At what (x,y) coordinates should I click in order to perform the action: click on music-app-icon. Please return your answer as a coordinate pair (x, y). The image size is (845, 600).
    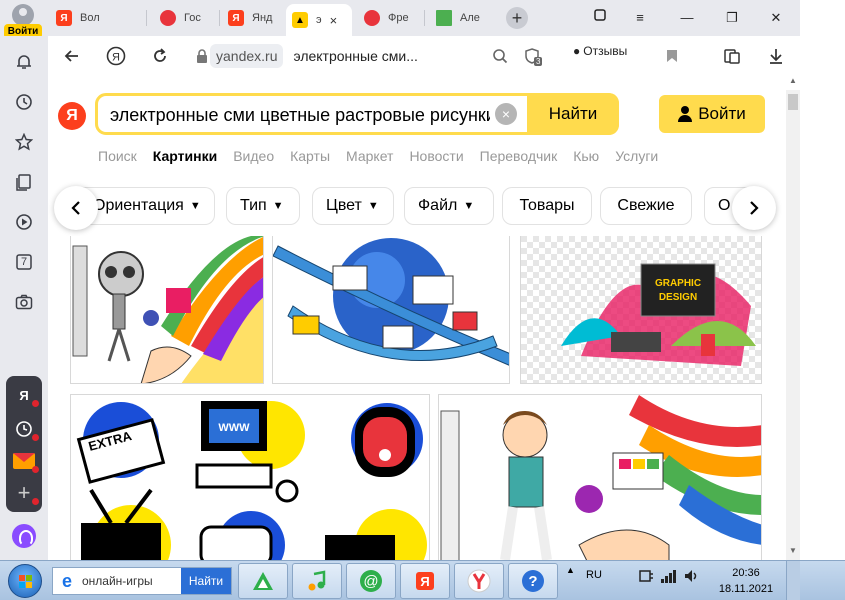
    Looking at the image, I should click on (317, 581).